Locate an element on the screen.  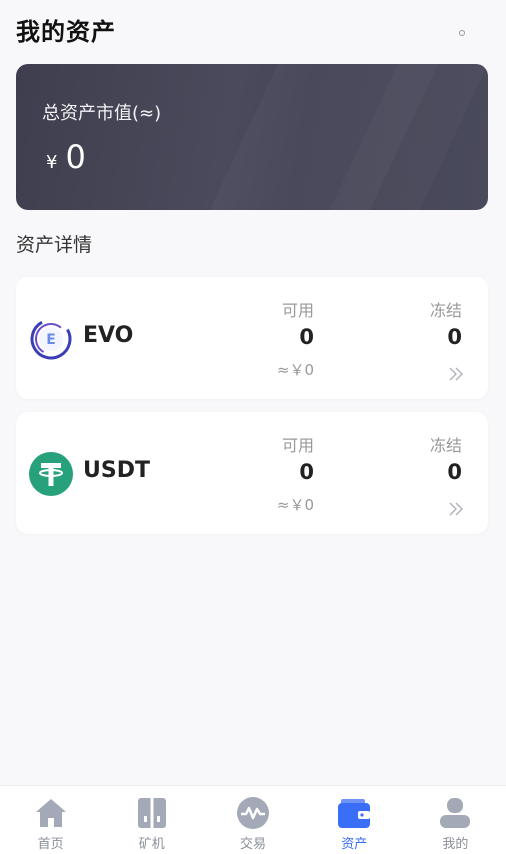
more-dot-icon is located at coordinates (462, 33).